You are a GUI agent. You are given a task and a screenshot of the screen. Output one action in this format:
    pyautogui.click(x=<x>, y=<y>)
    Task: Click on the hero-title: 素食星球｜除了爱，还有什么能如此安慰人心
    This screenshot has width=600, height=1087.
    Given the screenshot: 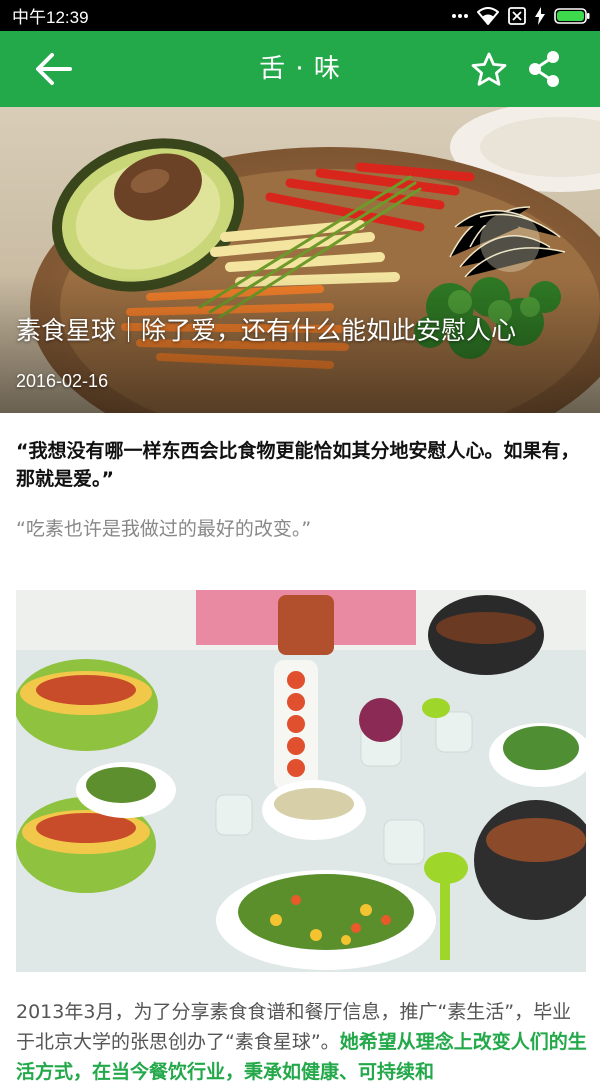 What is the action you would take?
    pyautogui.click(x=266, y=330)
    